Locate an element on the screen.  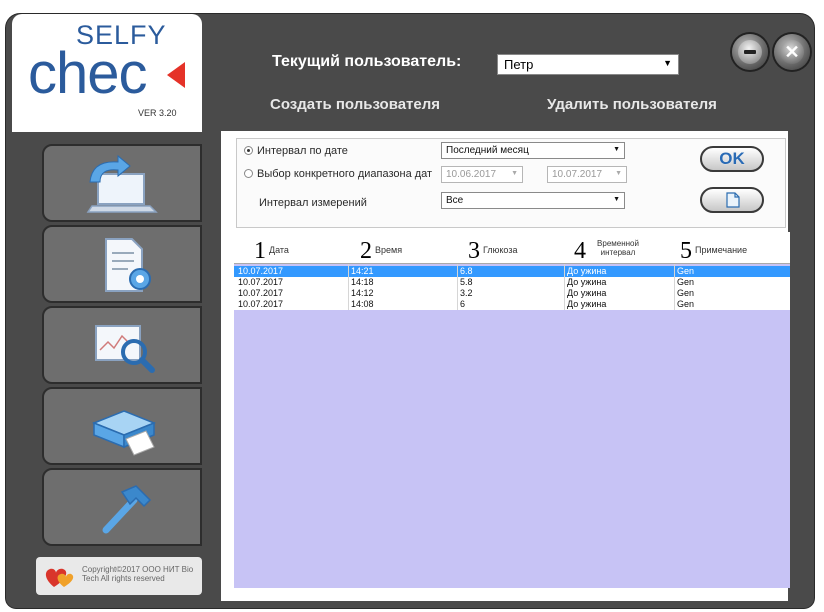
cell-glucose: 6 is located at coordinates (463, 304).